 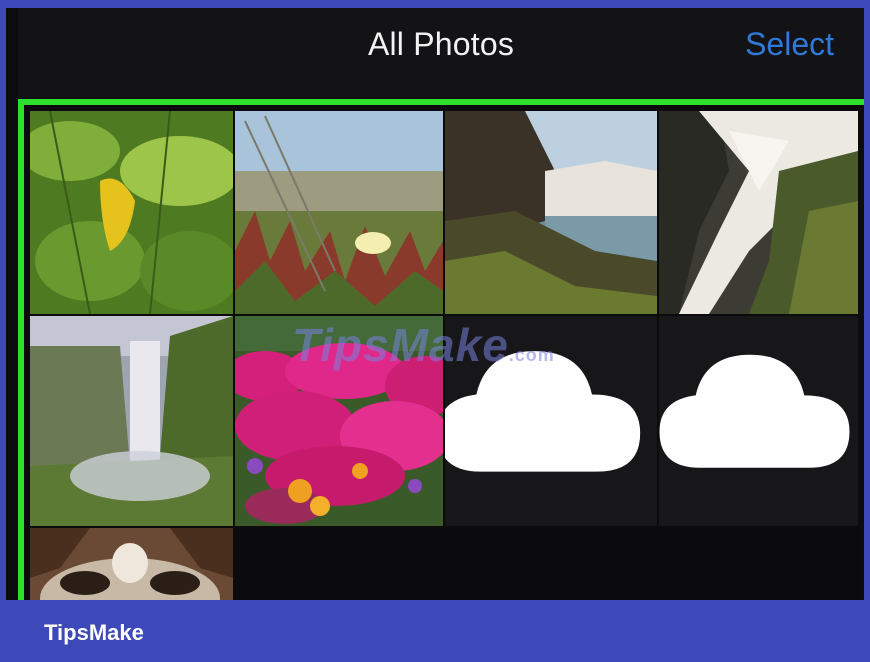 I want to click on photo-thumbnail-flower, so click(x=339, y=212).